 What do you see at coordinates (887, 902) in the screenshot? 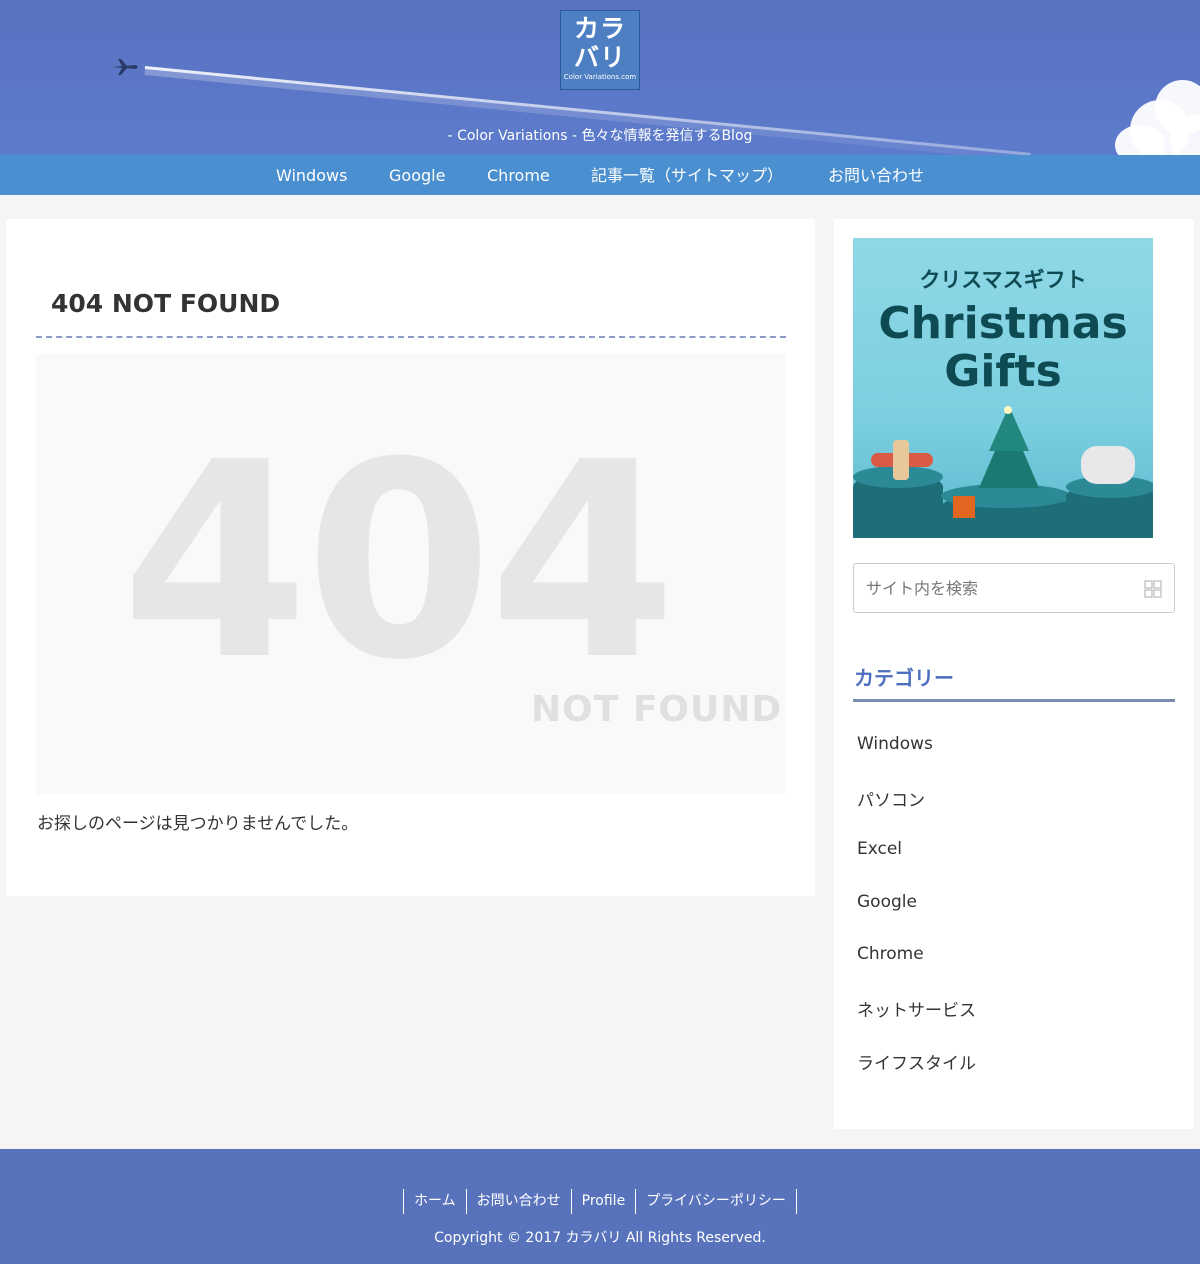
I see `category-item-google: Google` at bounding box center [887, 902].